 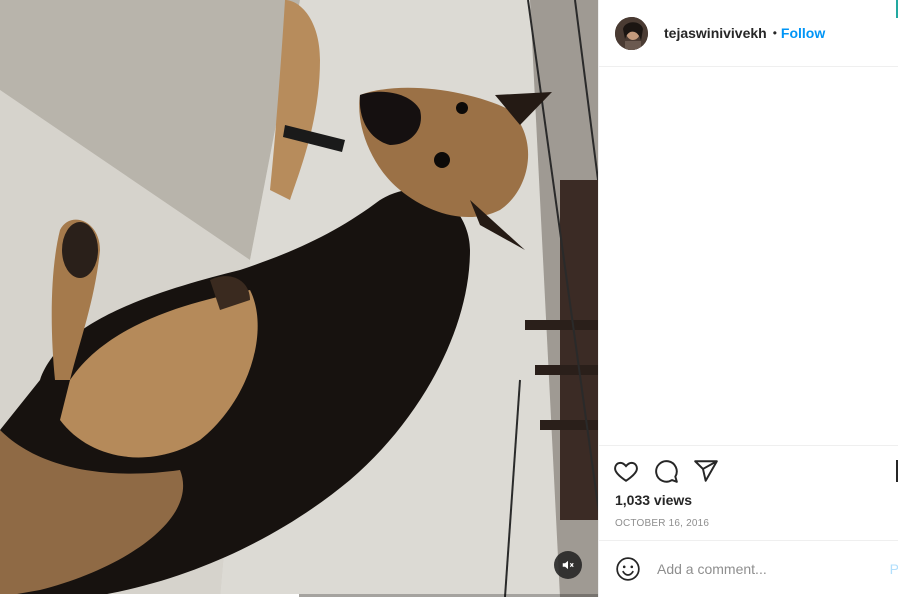 I want to click on share-icon, so click(x=706, y=471).